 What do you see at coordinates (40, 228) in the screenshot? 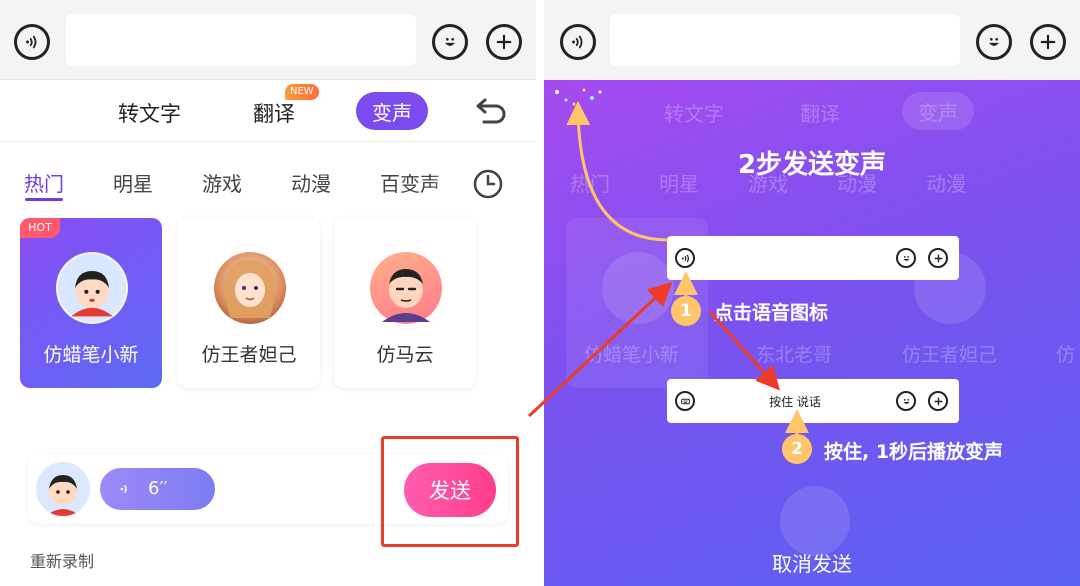
I see `hot-badge: HOT` at bounding box center [40, 228].